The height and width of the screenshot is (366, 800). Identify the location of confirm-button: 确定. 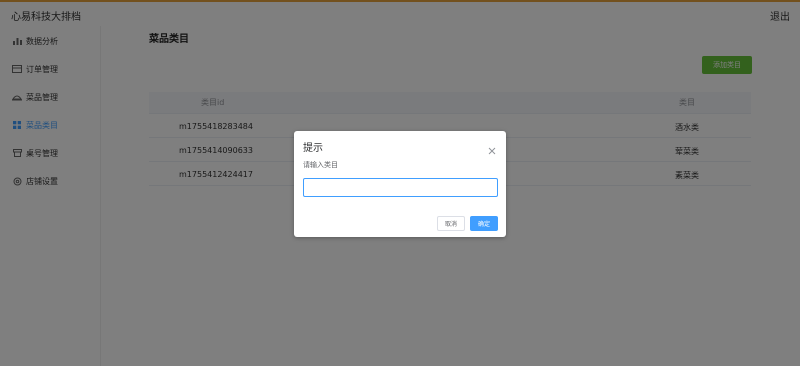
(484, 223).